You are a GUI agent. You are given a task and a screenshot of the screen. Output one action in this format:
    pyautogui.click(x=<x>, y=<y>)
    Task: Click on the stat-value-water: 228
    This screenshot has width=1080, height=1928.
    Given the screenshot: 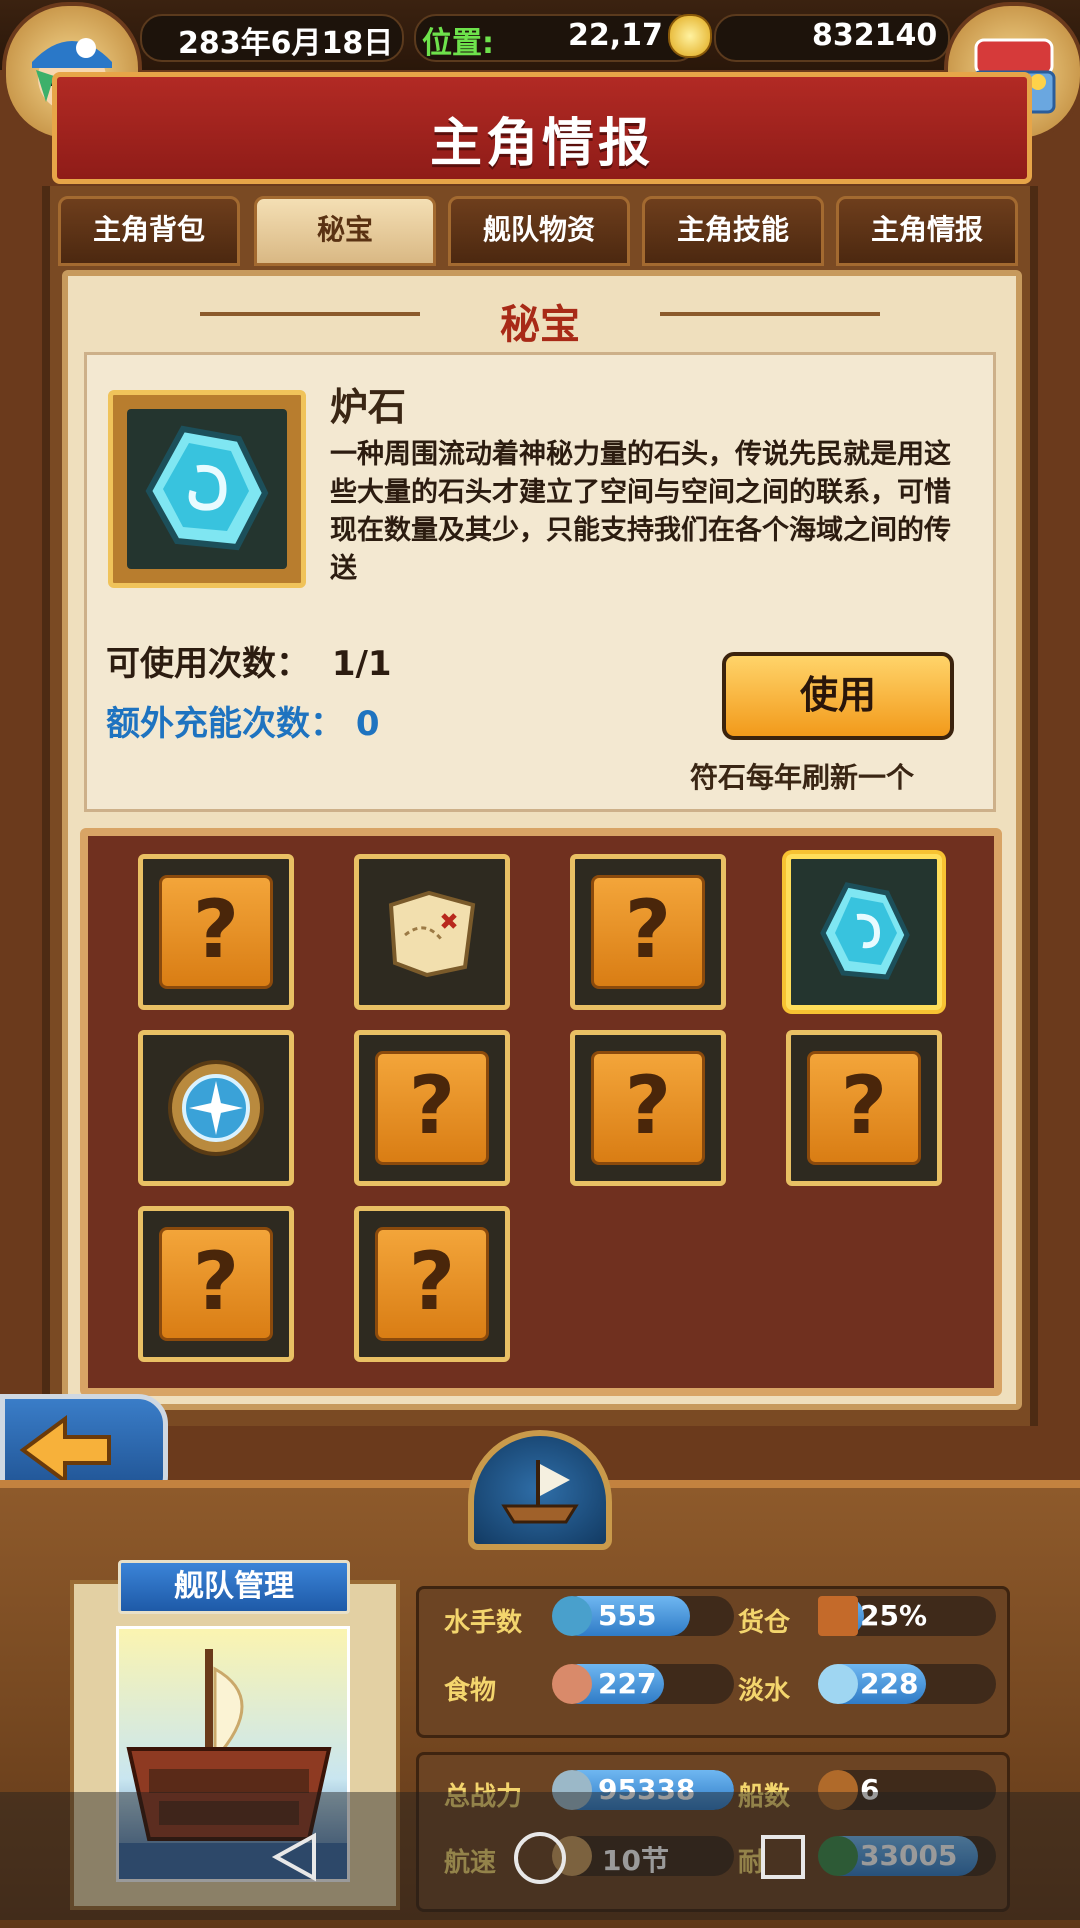 What is the action you would take?
    pyautogui.click(x=889, y=1683)
    